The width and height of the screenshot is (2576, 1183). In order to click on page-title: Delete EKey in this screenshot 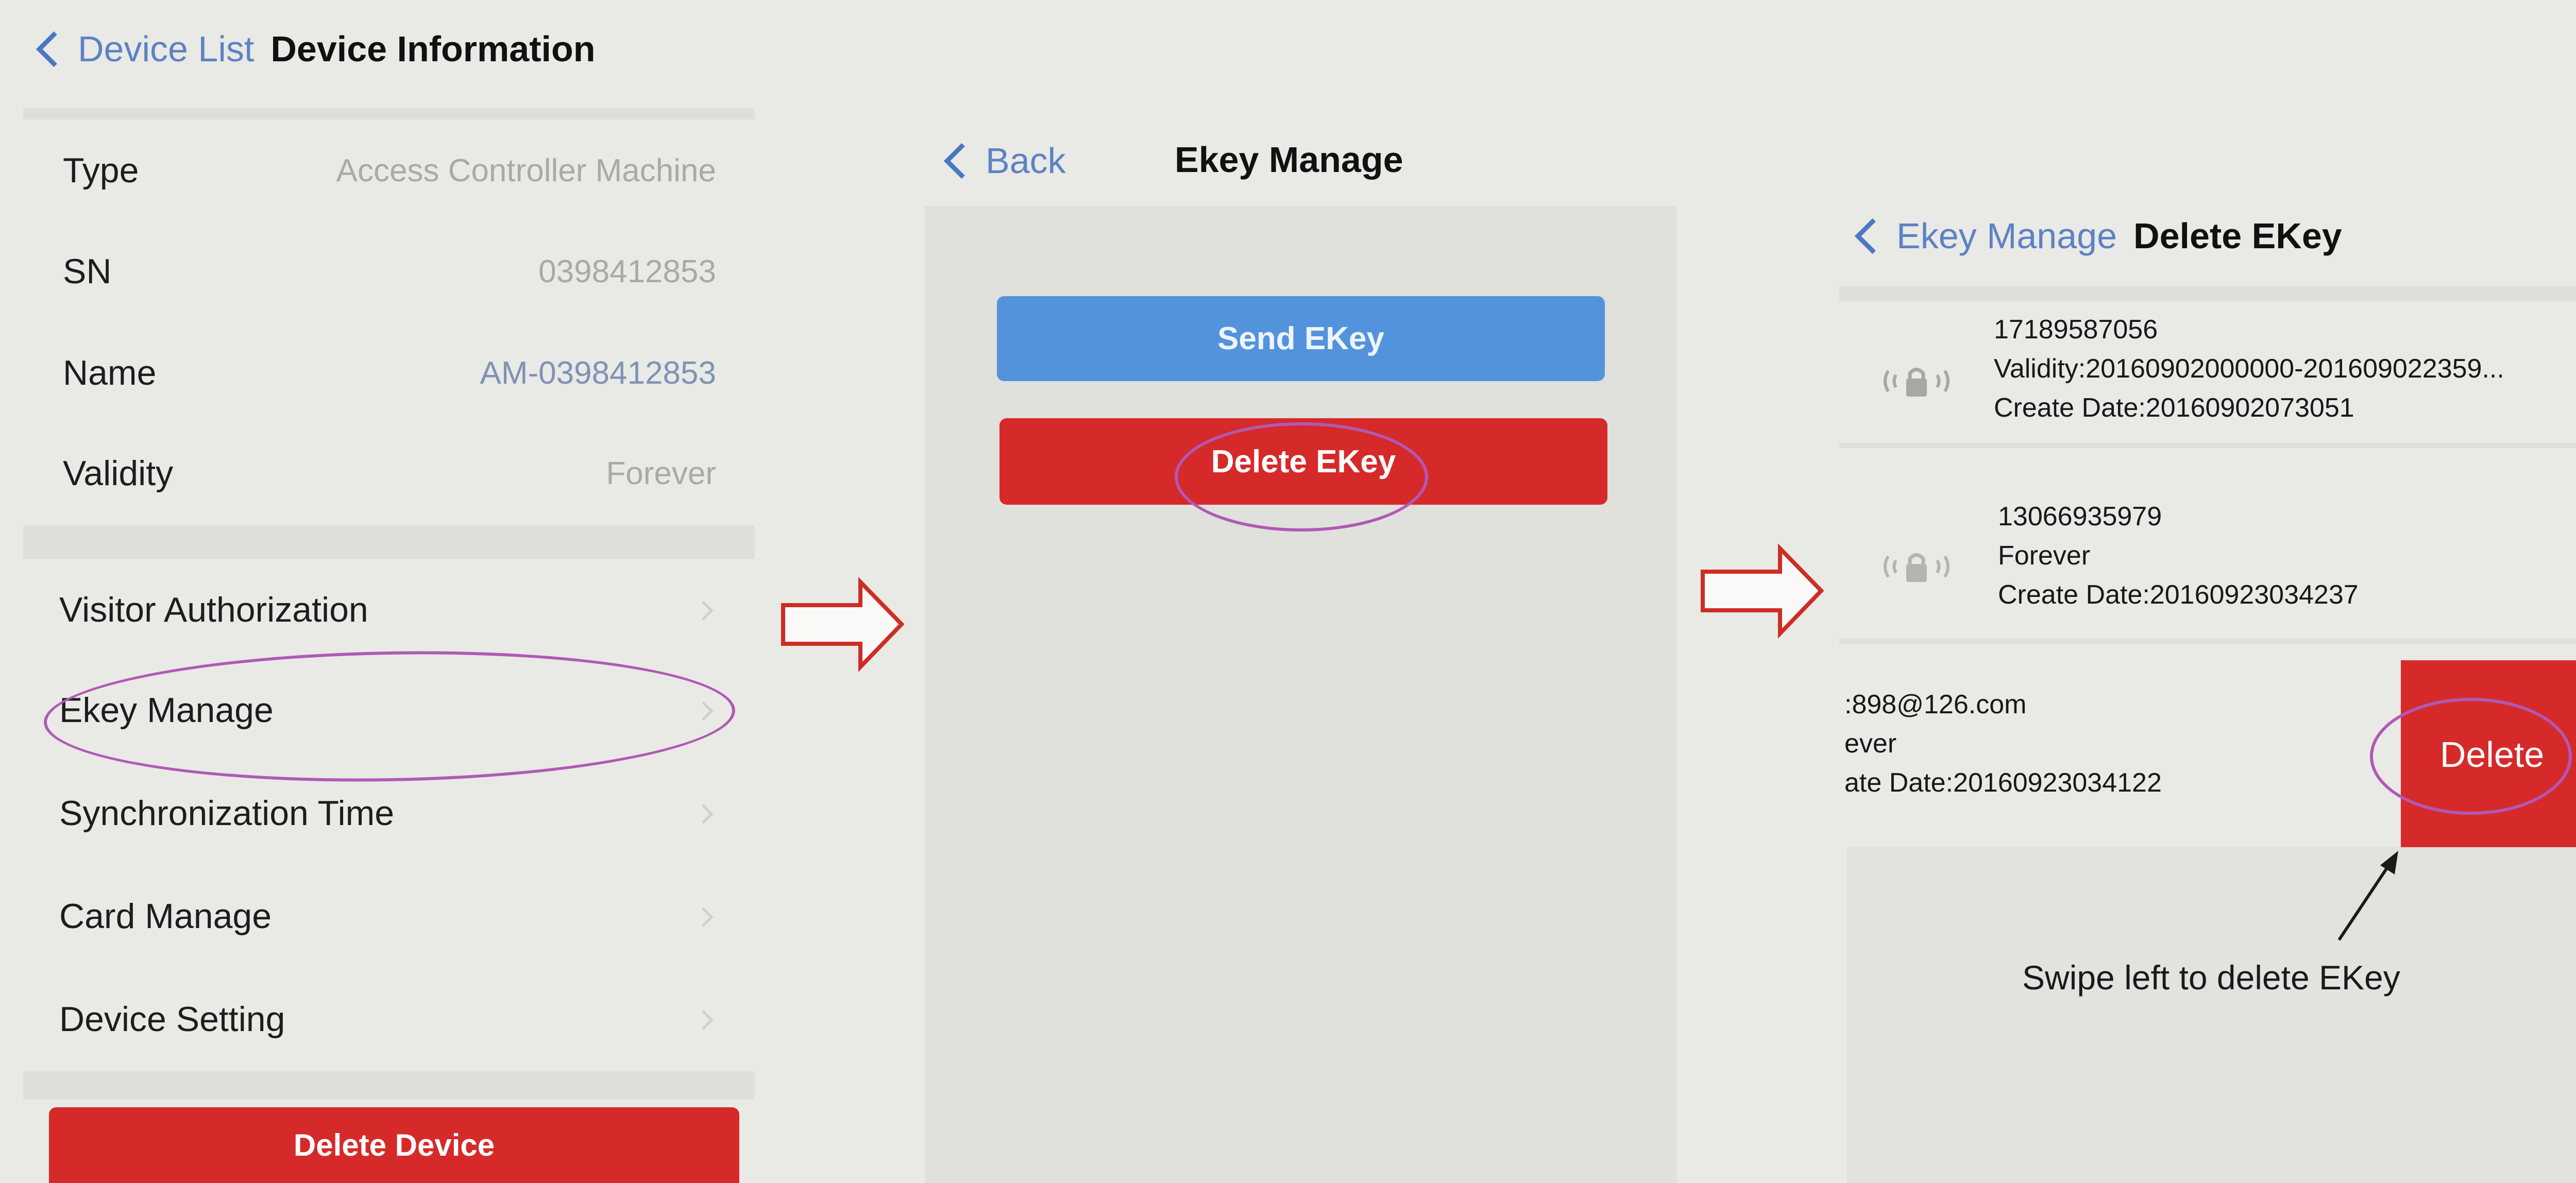, I will do `click(2237, 236)`.